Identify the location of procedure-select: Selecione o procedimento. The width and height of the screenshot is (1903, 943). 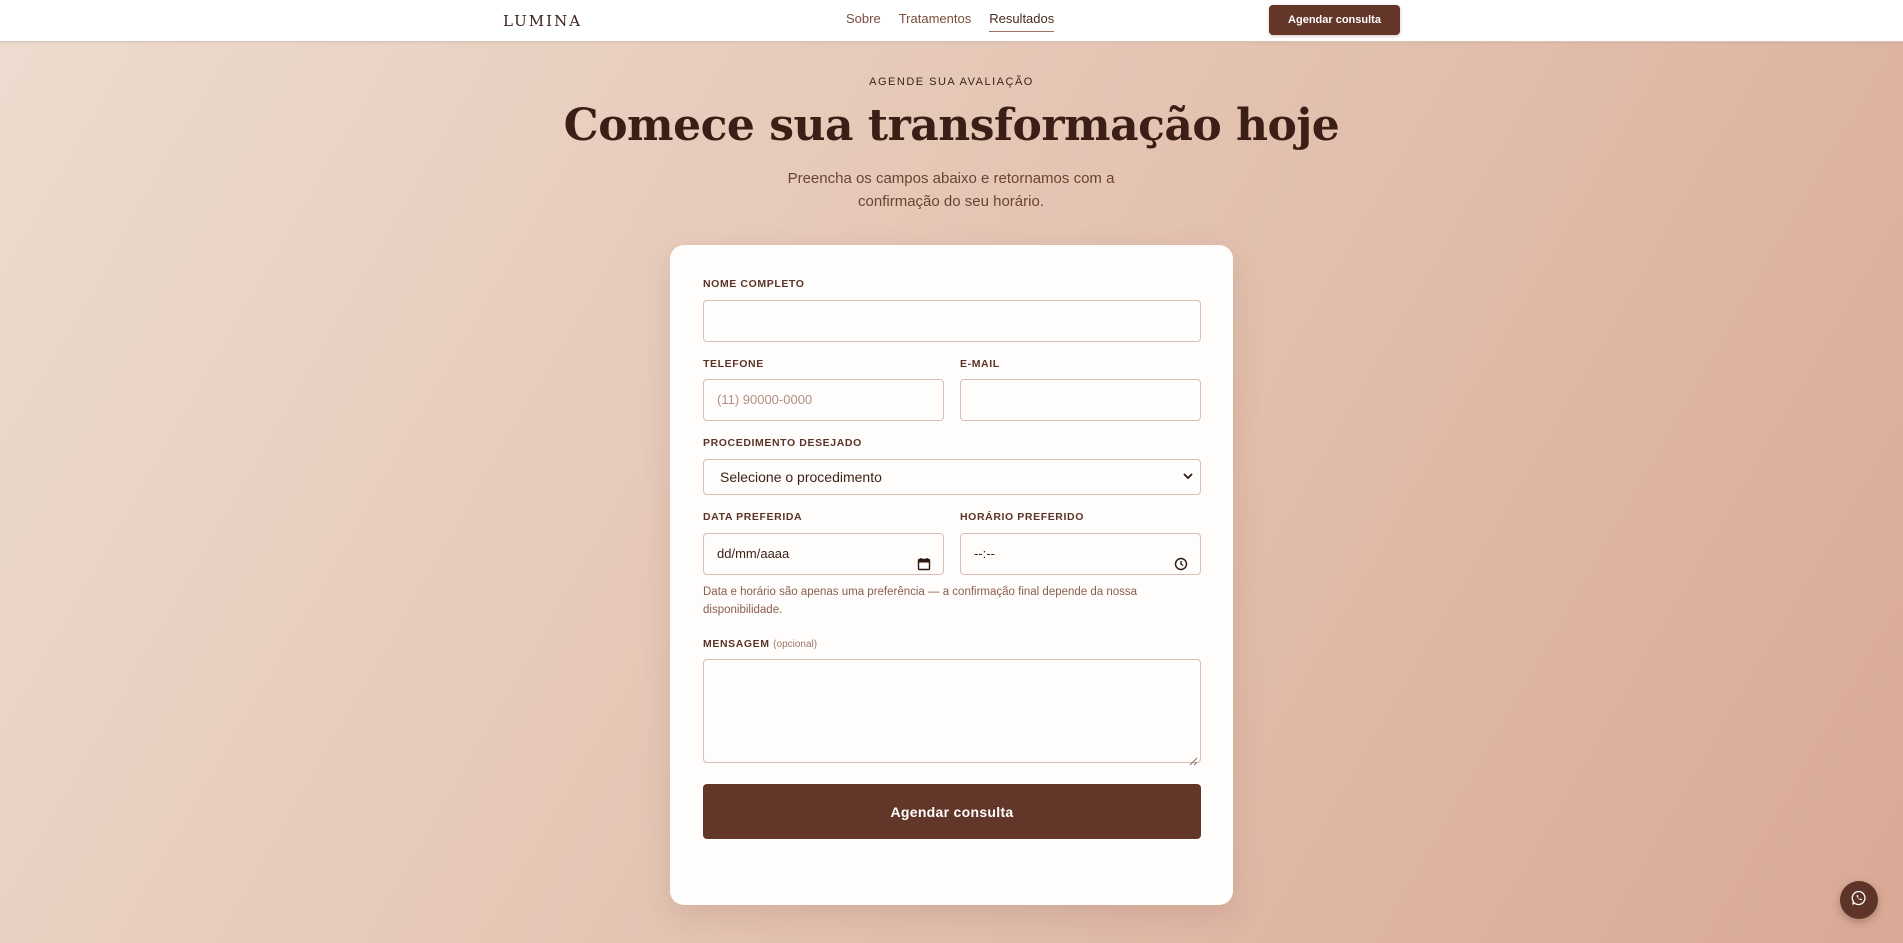
(952, 477).